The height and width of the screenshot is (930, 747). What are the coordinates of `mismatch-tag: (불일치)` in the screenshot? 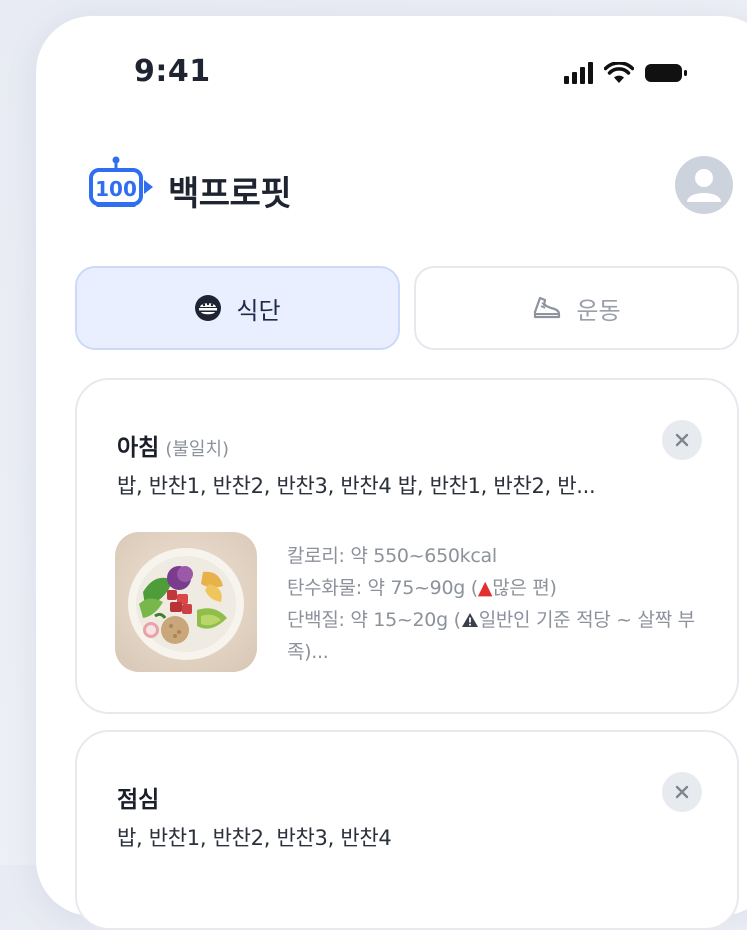 It's located at (197, 449).